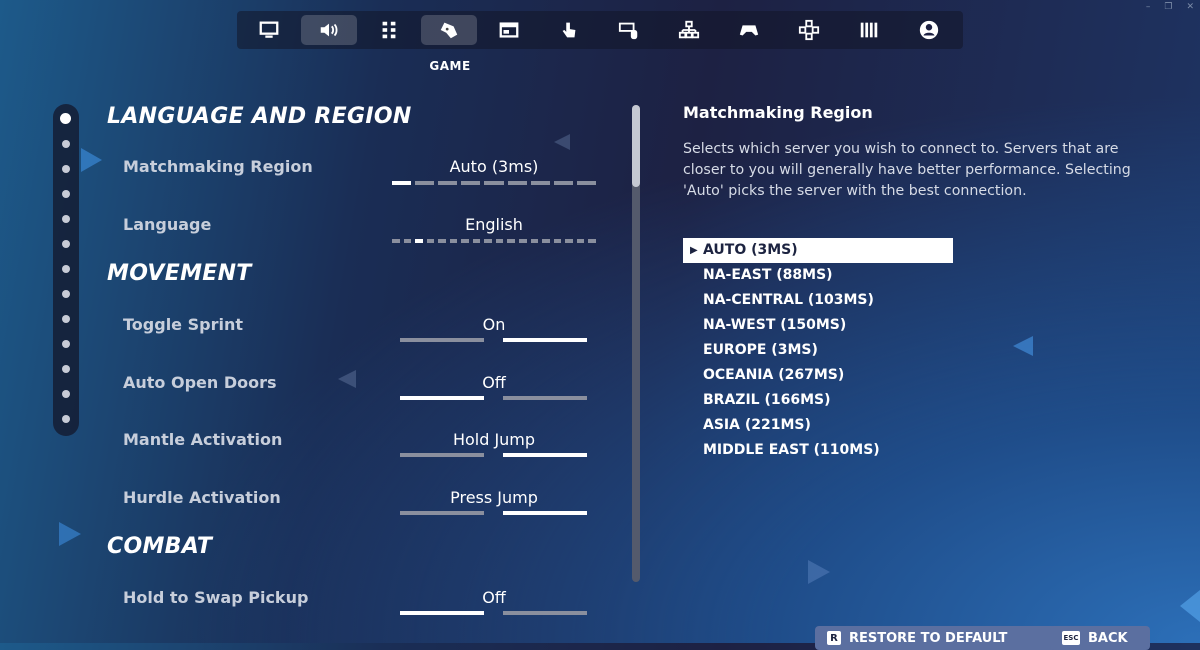  What do you see at coordinates (689, 30) in the screenshot?
I see `tab-controls` at bounding box center [689, 30].